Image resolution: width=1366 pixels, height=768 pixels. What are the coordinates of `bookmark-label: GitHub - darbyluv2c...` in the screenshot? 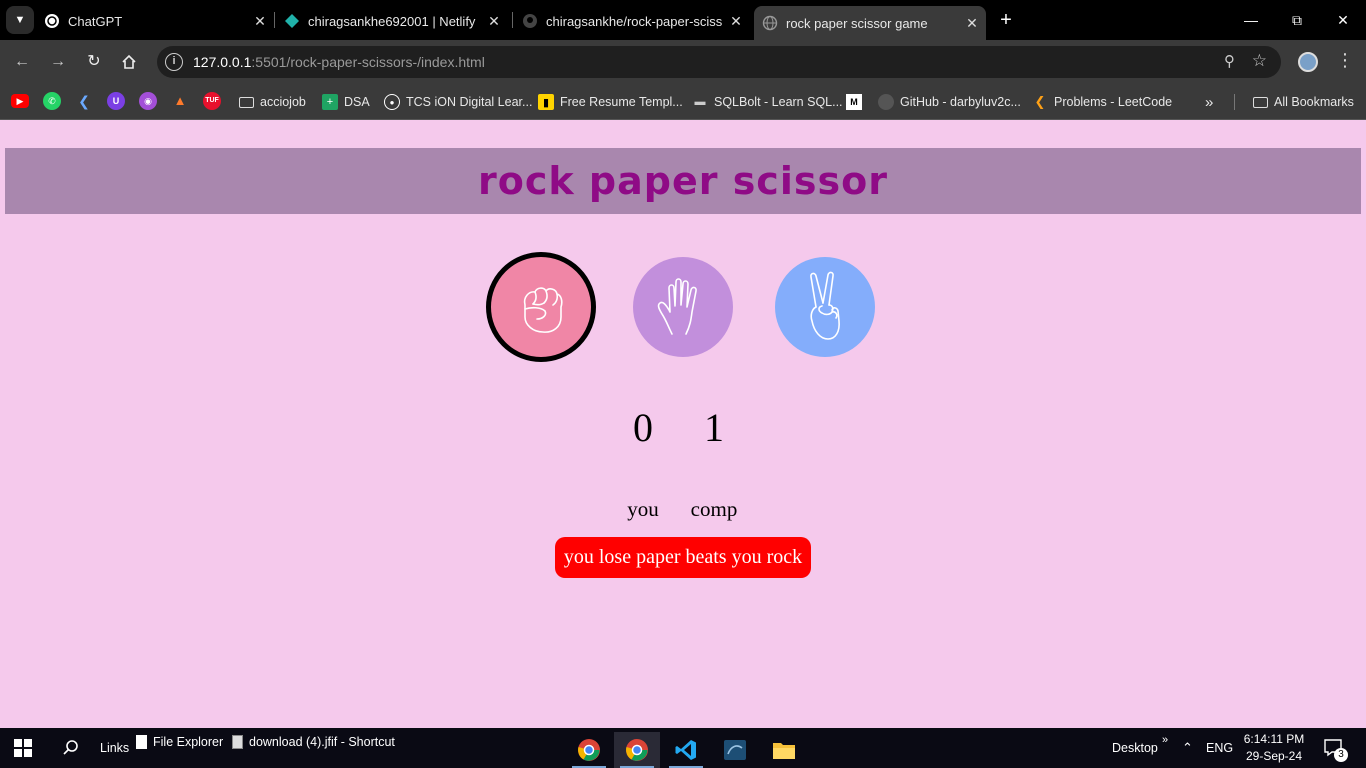 It's located at (960, 102).